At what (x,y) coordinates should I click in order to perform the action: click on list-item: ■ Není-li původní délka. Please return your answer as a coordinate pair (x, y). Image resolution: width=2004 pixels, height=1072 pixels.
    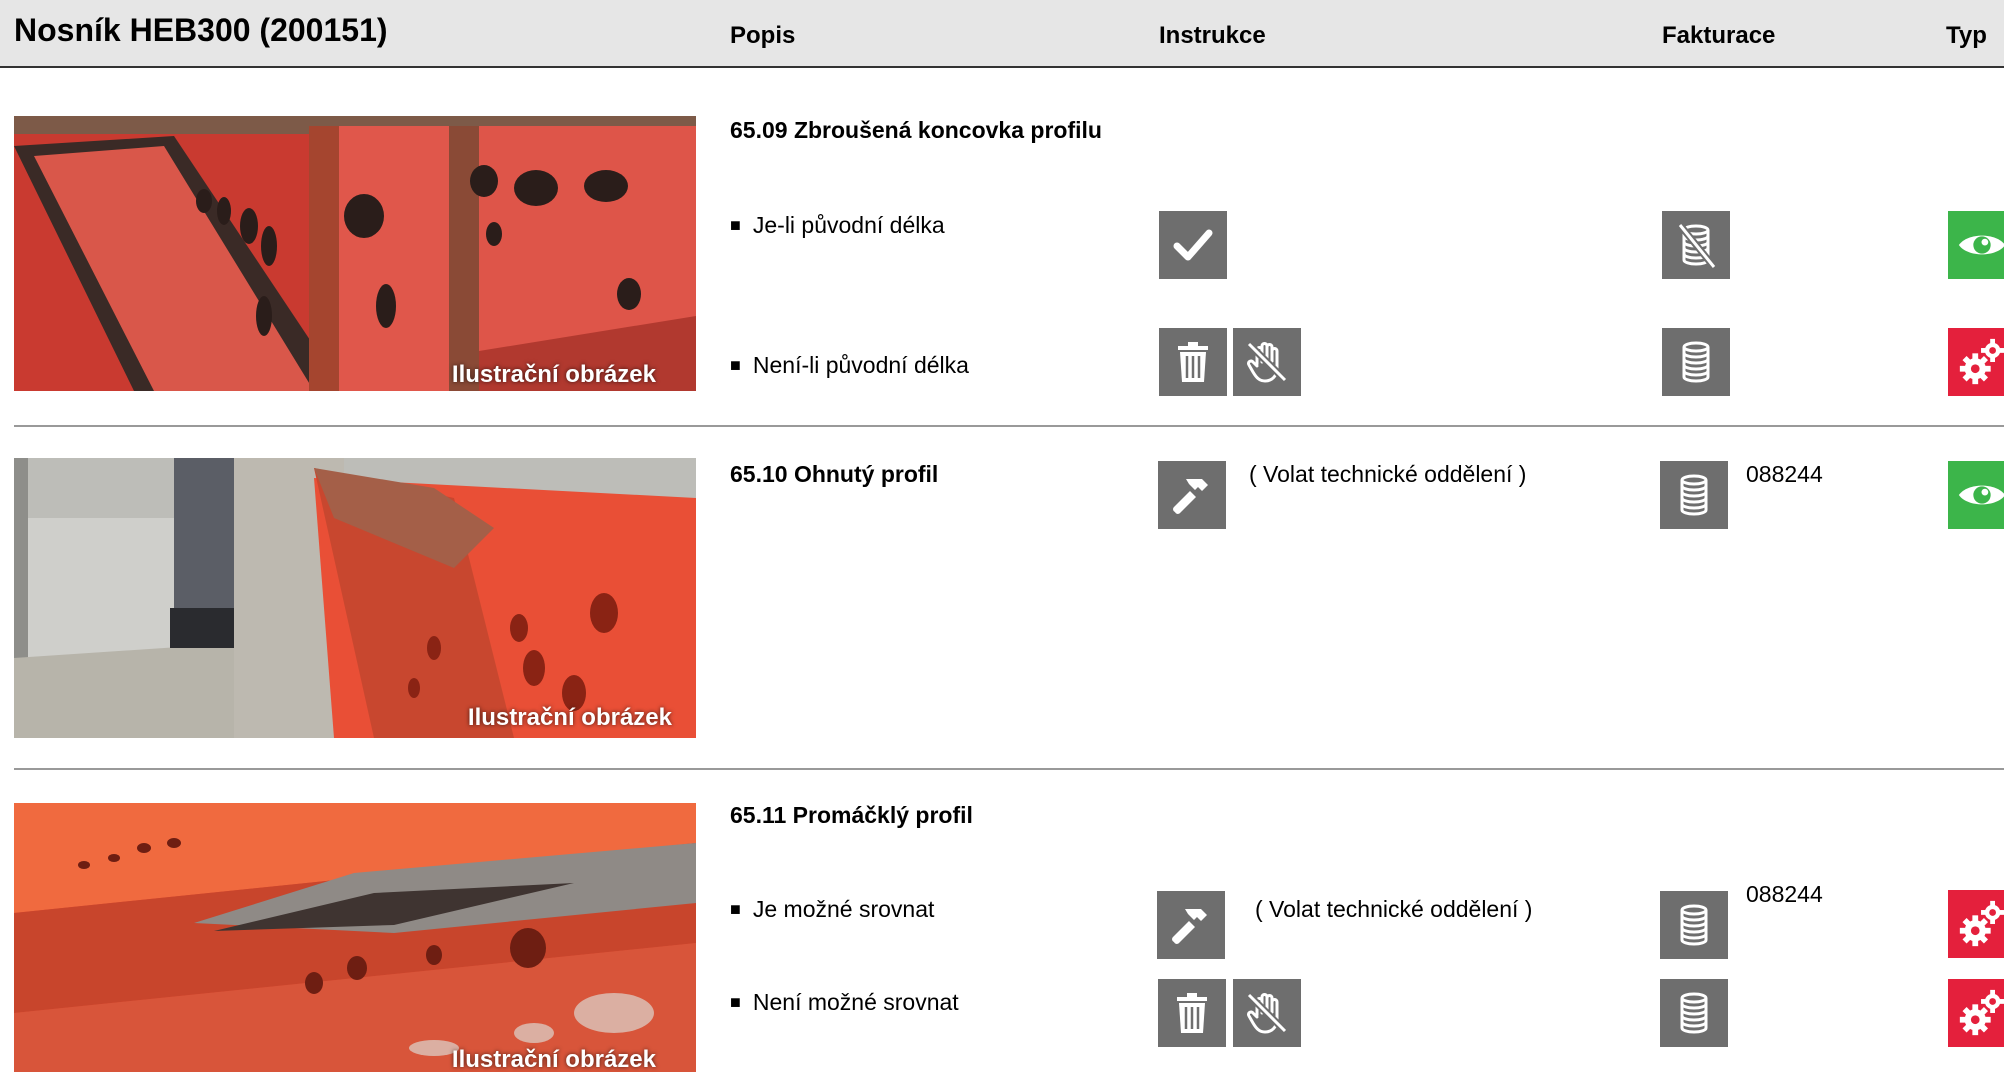
    Looking at the image, I should click on (849, 365).